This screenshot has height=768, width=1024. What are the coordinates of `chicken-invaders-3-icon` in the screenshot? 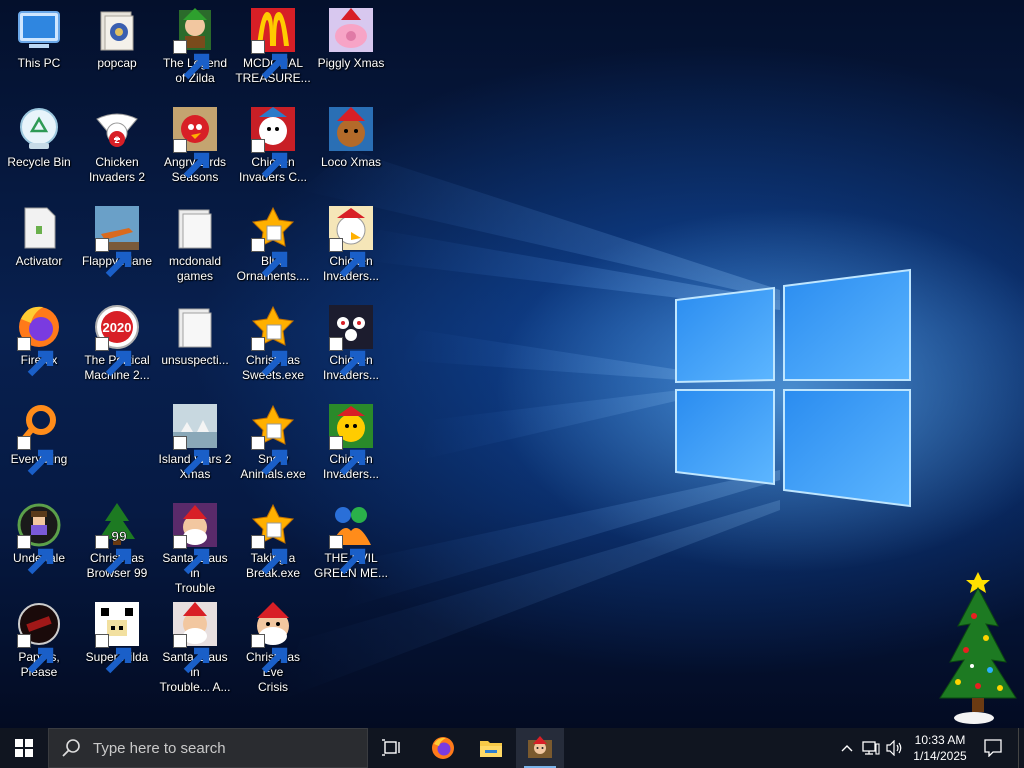 It's located at (351, 241).